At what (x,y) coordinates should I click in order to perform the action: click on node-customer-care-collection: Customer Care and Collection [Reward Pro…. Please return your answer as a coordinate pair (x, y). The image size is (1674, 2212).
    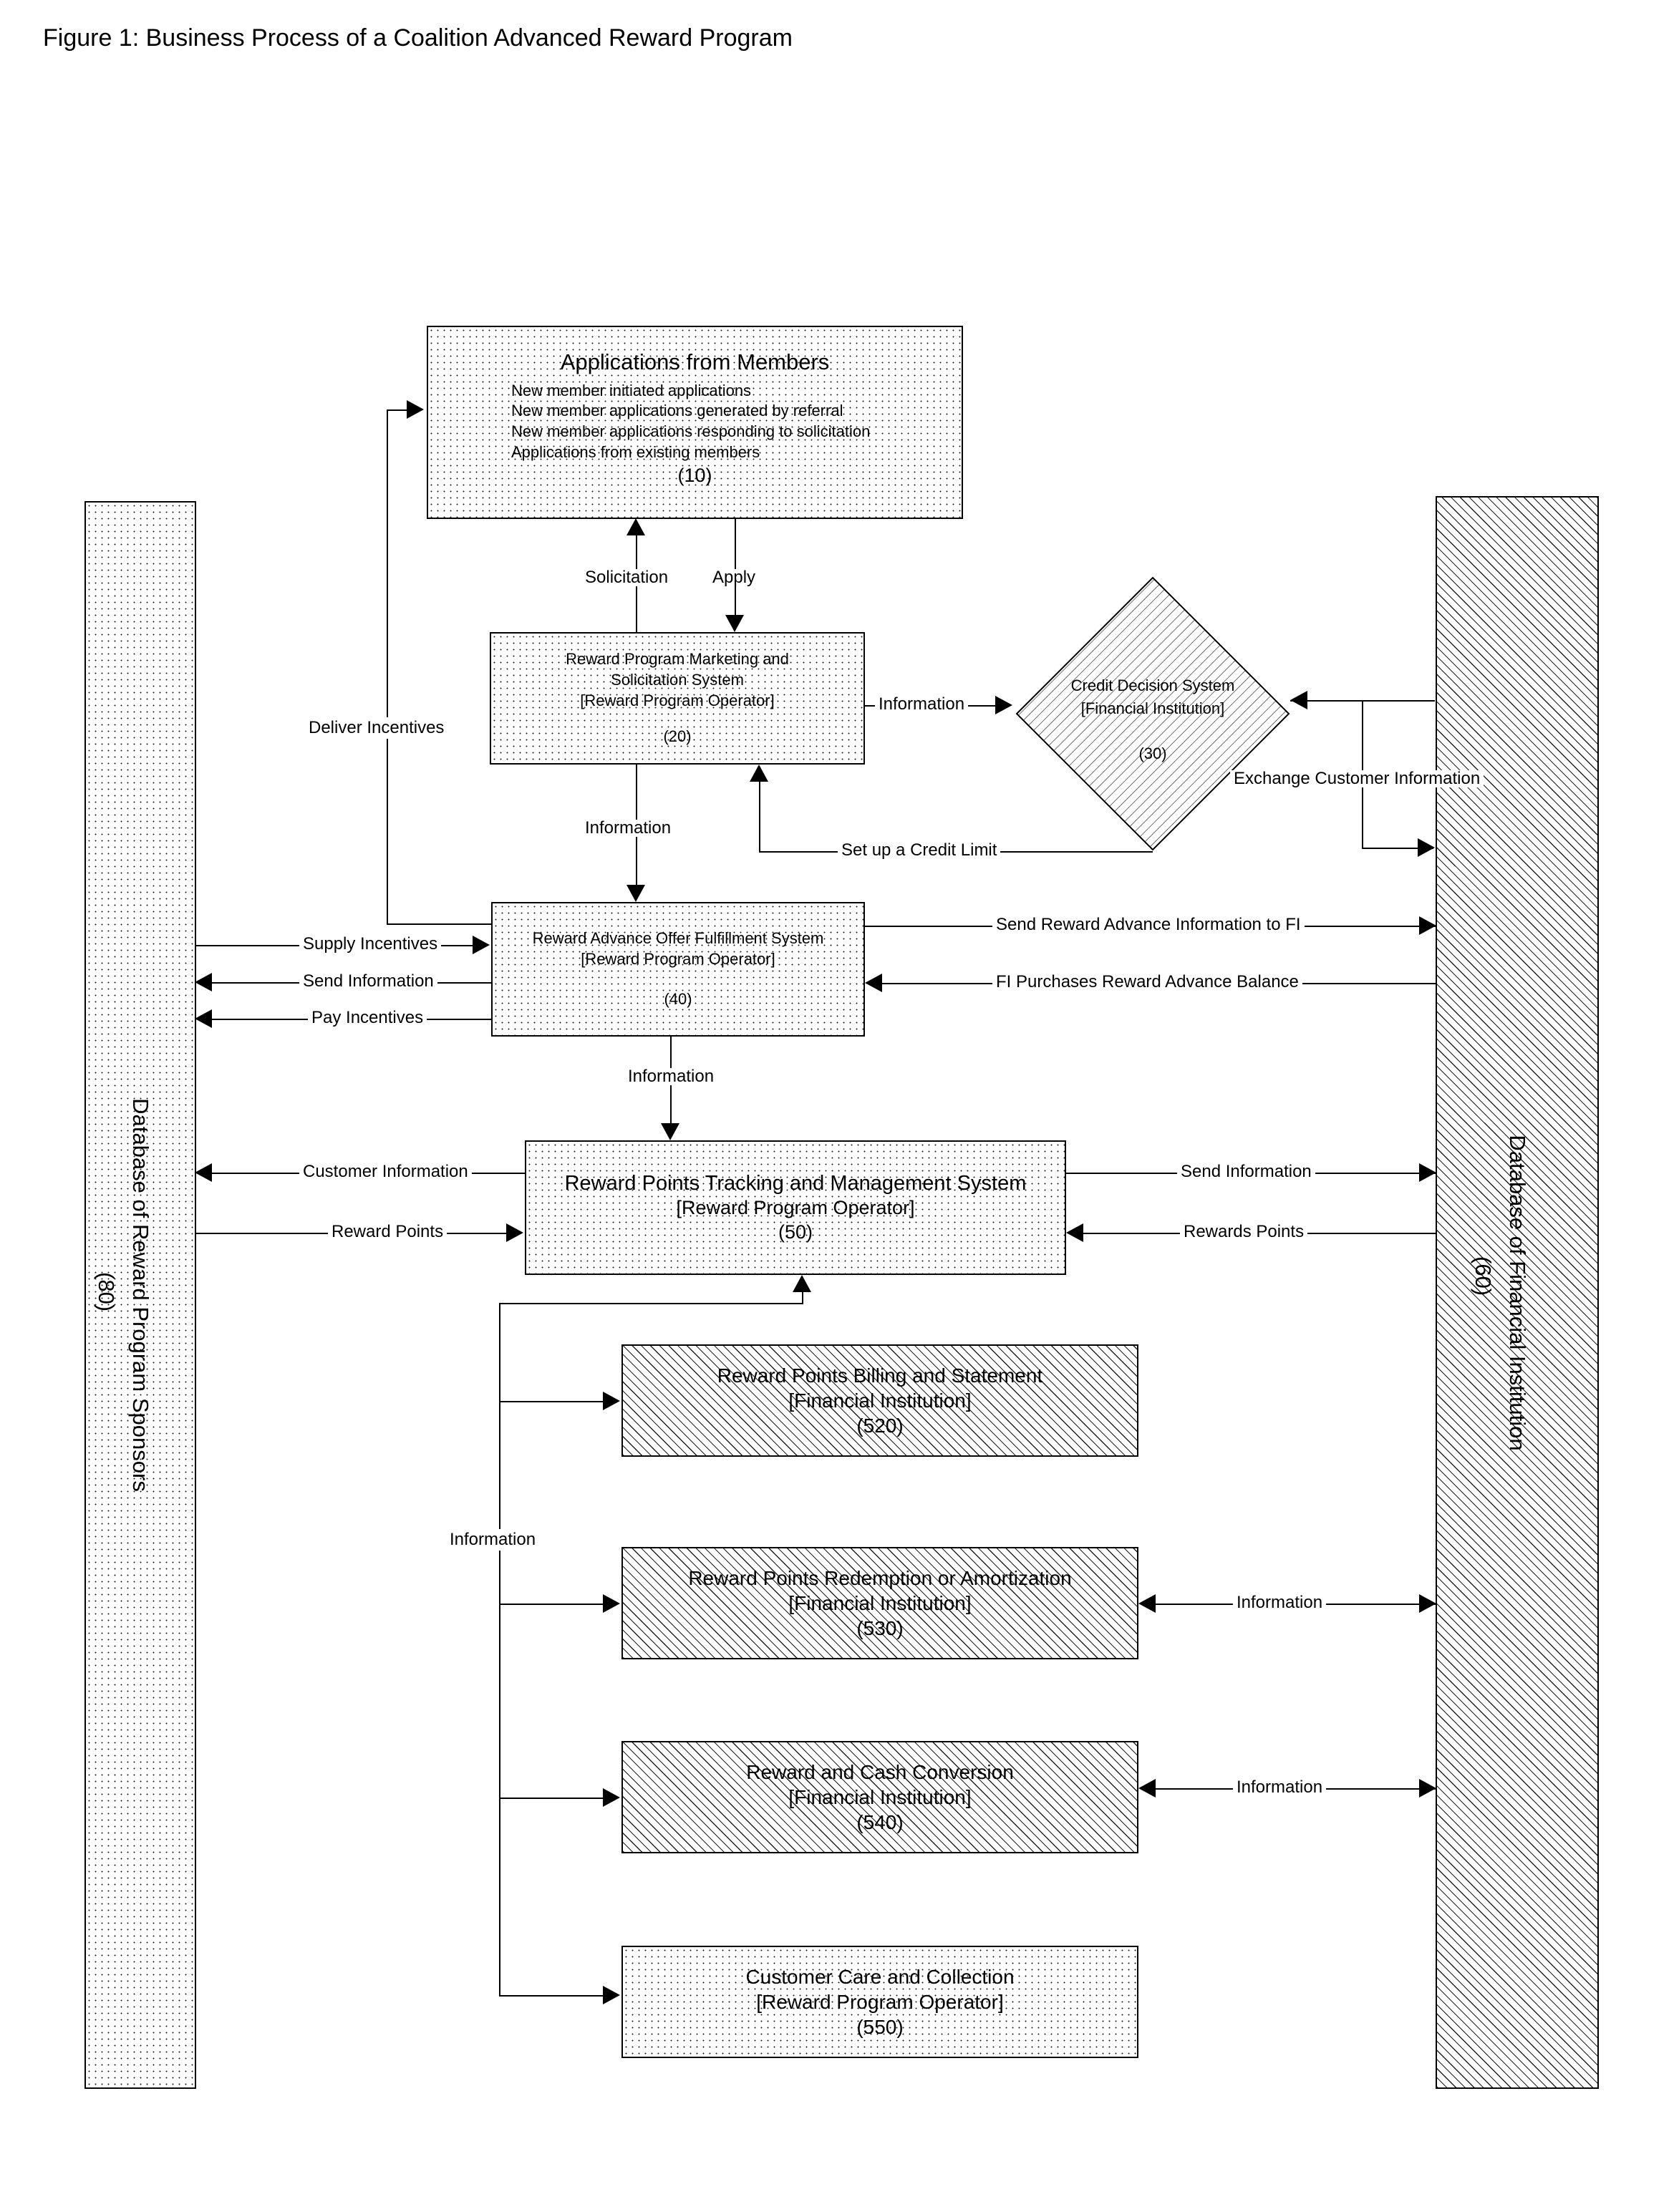
    Looking at the image, I should click on (879, 2002).